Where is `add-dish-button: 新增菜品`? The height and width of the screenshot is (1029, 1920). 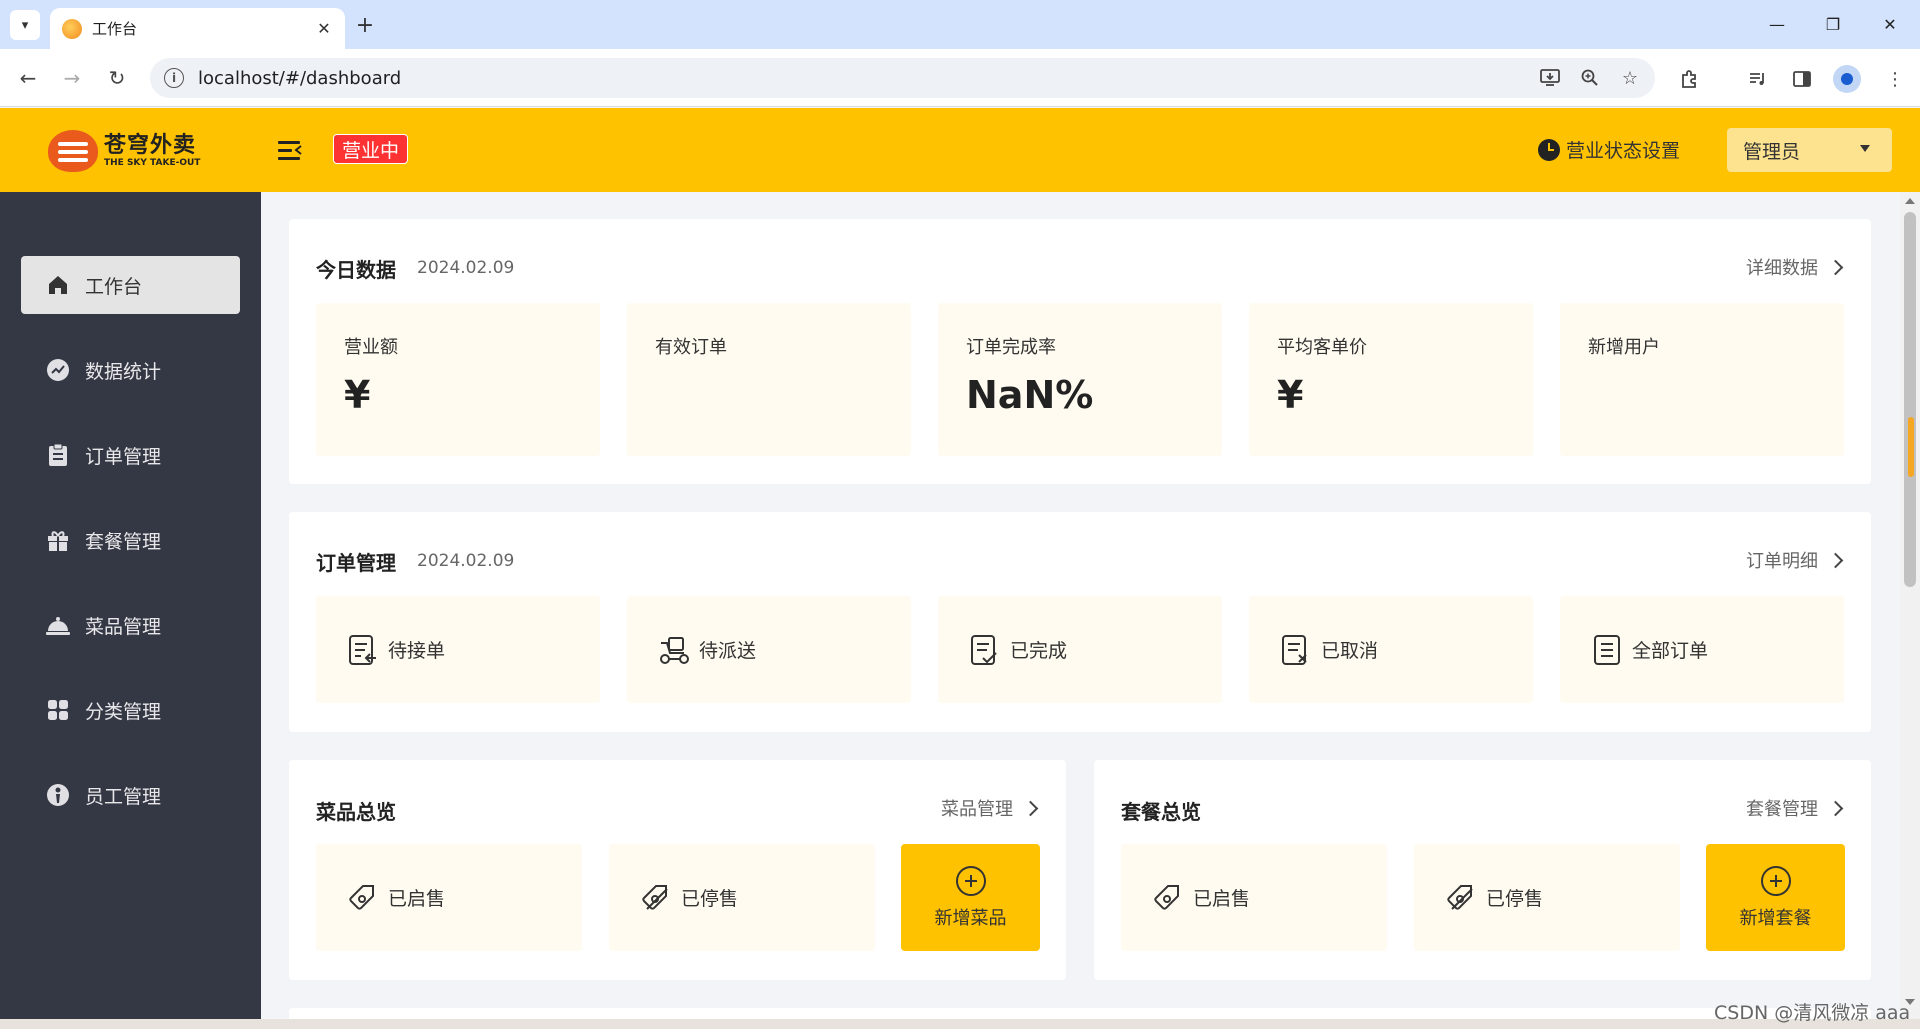 add-dish-button: 新增菜品 is located at coordinates (970, 897).